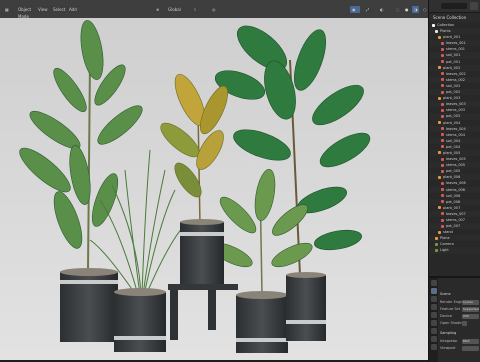 This screenshot has width=480, height=362. What do you see at coordinates (470, 309) in the screenshot?
I see `feature-set-dropdown: Supported` at bounding box center [470, 309].